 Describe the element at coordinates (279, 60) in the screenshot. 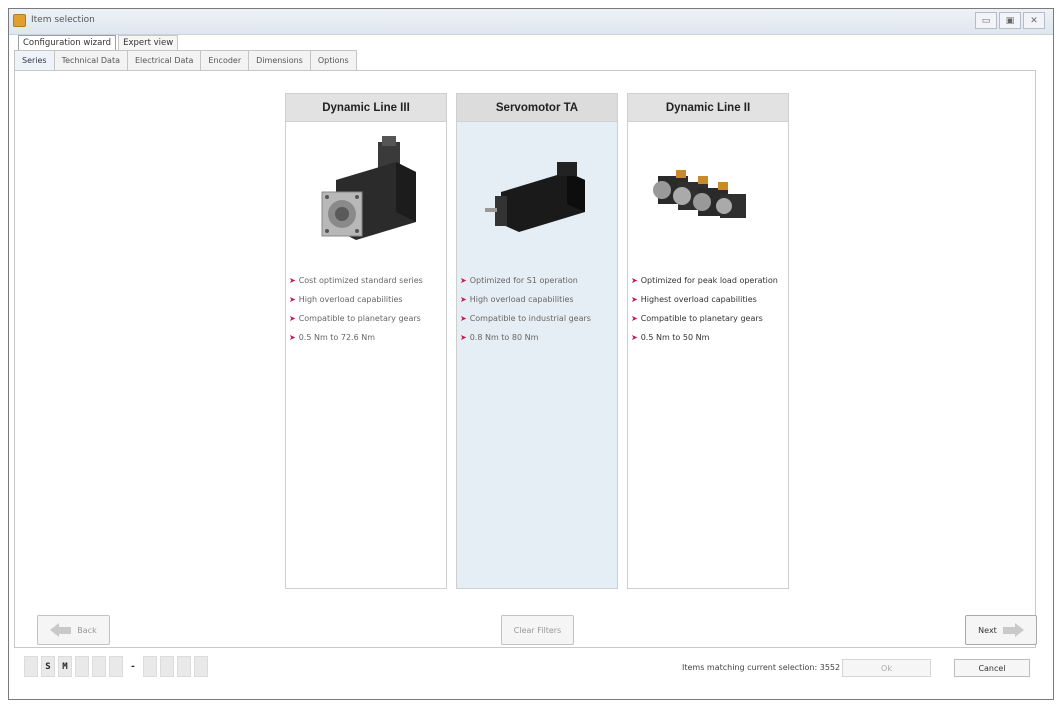

I see `tab-dimensions: Dimensions` at that location.